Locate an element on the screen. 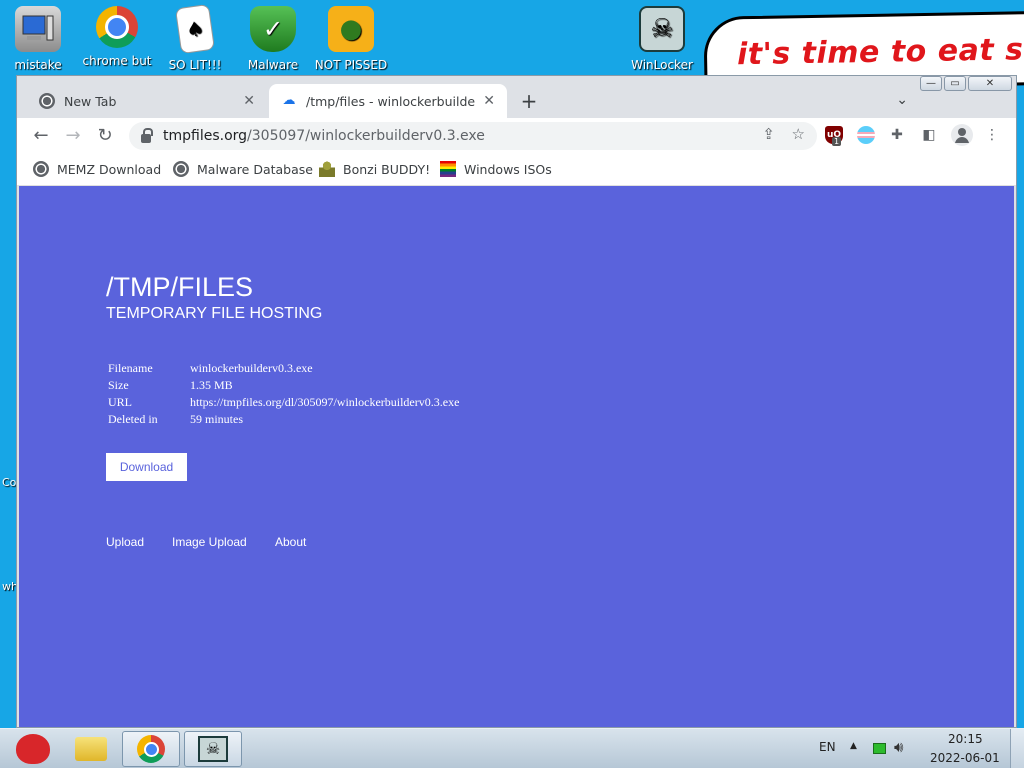  rainbow-flag-icon is located at coordinates (448, 169).